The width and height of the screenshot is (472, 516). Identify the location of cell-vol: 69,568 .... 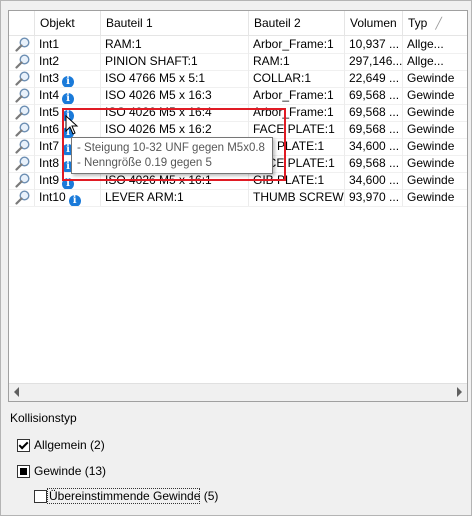
(374, 163).